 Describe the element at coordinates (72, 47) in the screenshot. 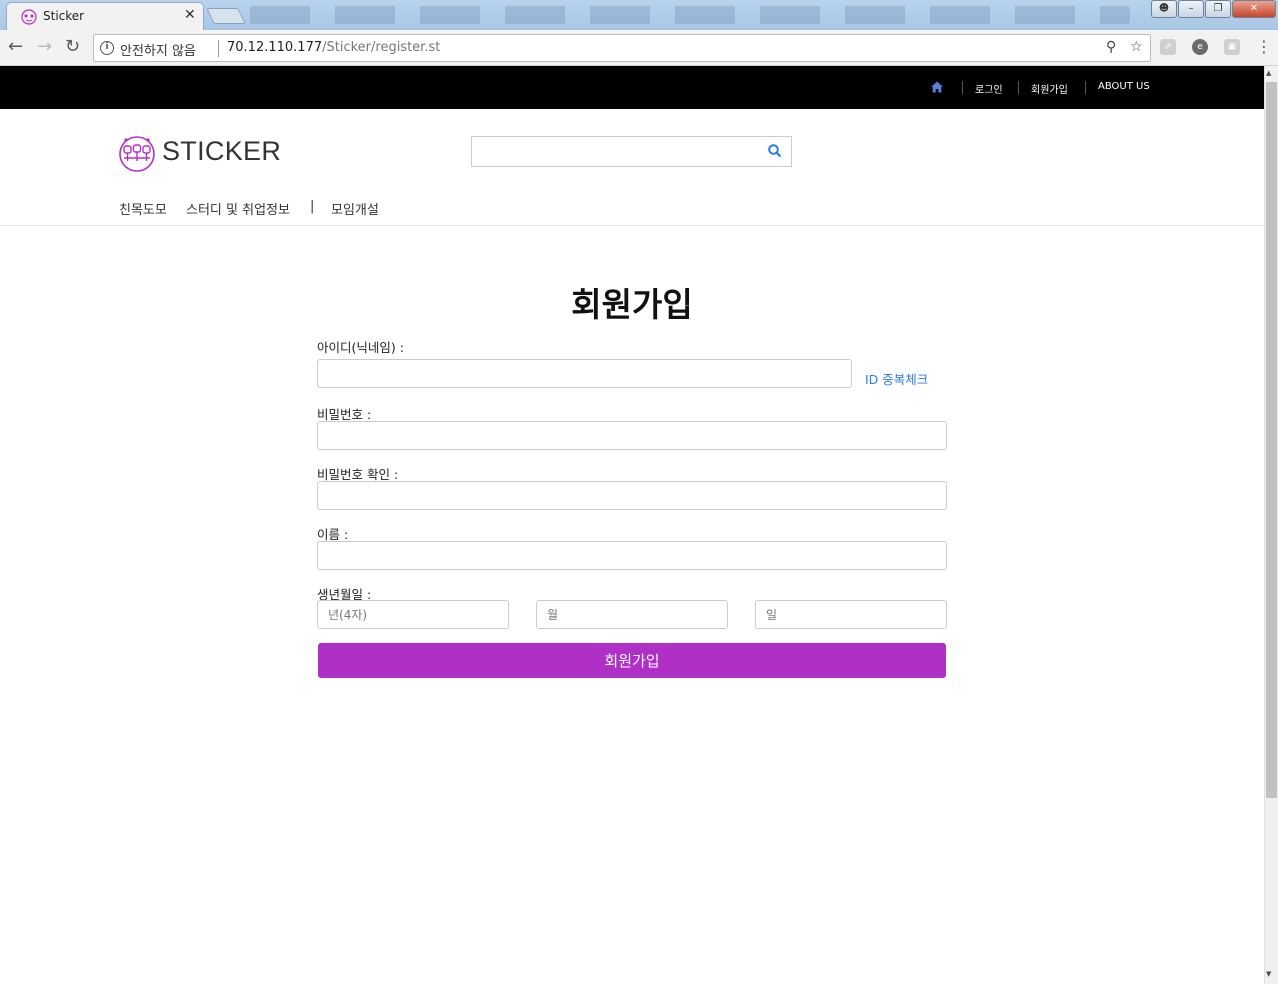

I see `reload-icon: ↻` at that location.